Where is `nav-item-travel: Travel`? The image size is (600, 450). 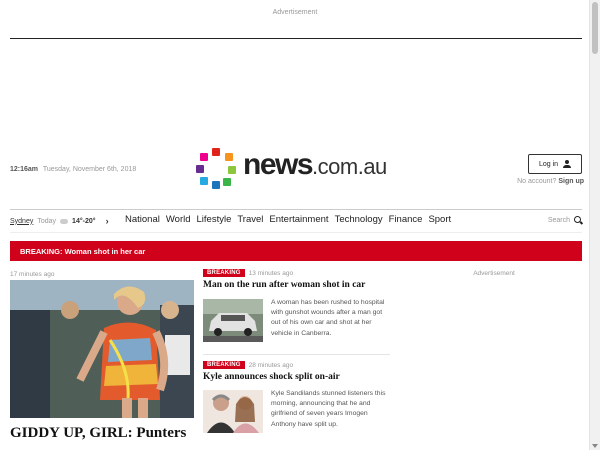
nav-item-travel: Travel is located at coordinates (250, 219).